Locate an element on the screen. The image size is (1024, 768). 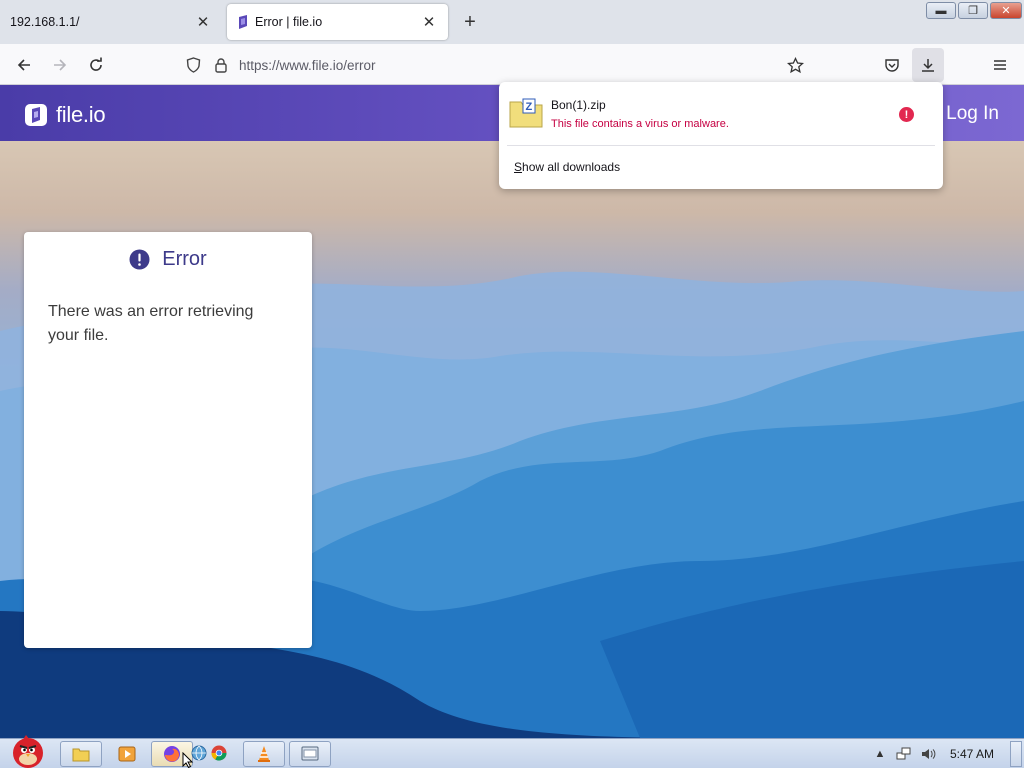
vlc-cone-icon is located at coordinates (264, 754).